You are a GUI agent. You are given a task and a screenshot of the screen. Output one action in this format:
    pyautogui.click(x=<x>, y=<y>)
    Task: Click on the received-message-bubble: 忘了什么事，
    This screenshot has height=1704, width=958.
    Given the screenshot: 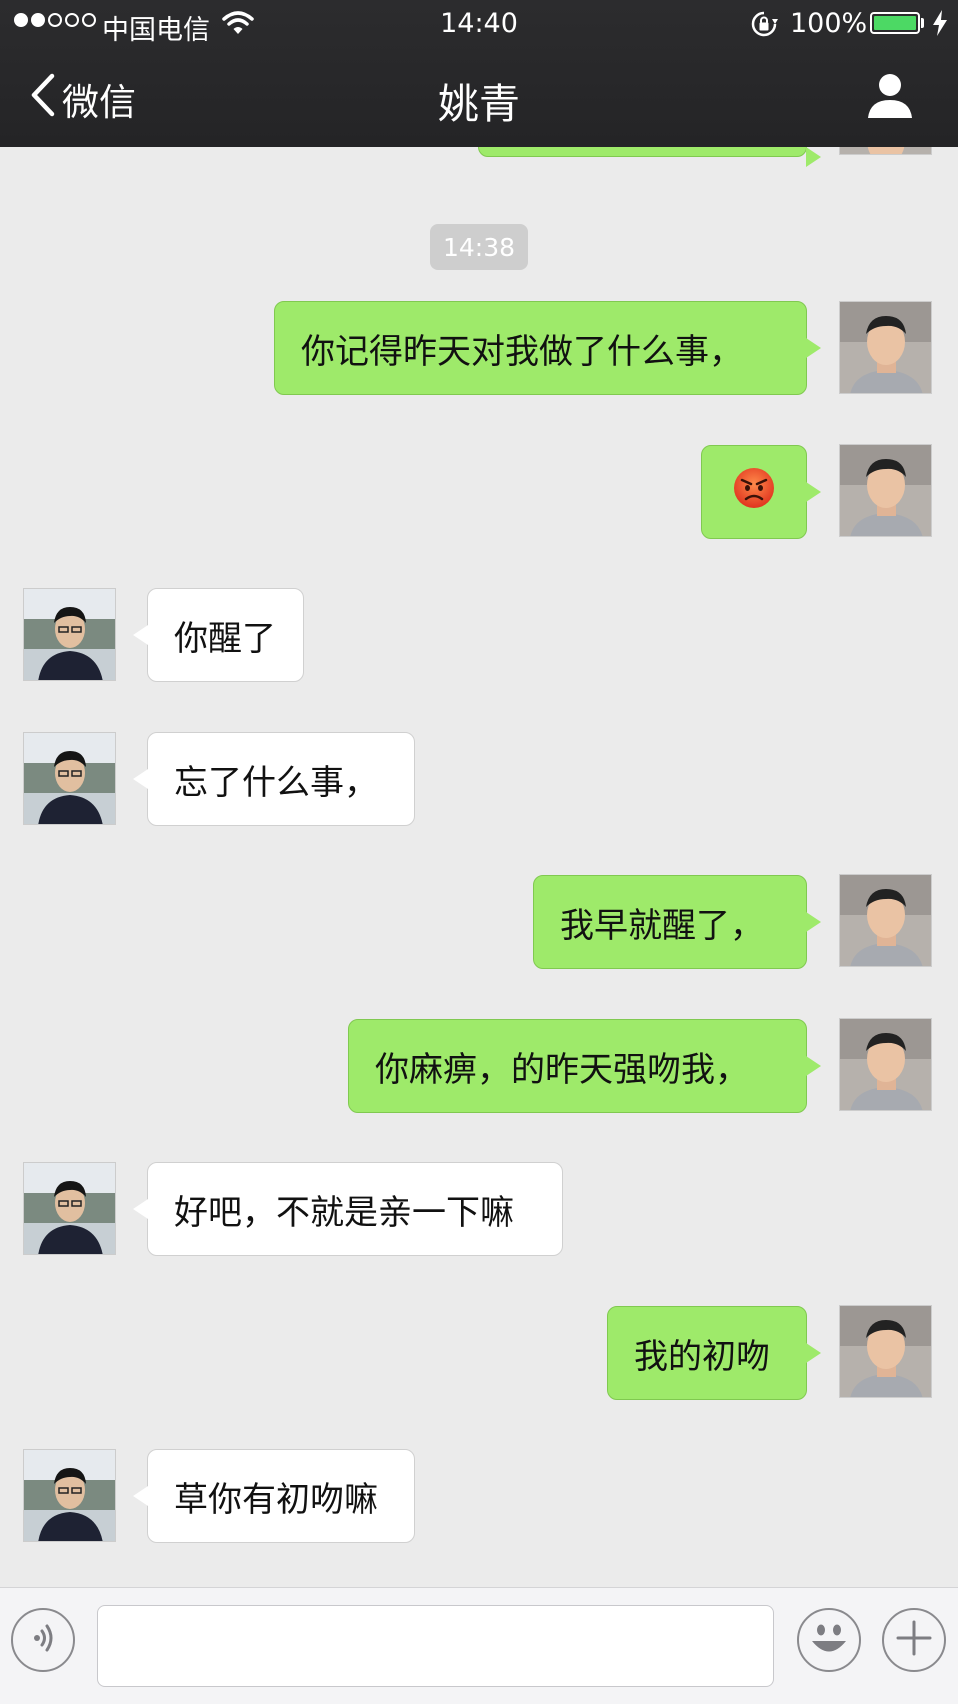 What is the action you would take?
    pyautogui.click(x=274, y=779)
    